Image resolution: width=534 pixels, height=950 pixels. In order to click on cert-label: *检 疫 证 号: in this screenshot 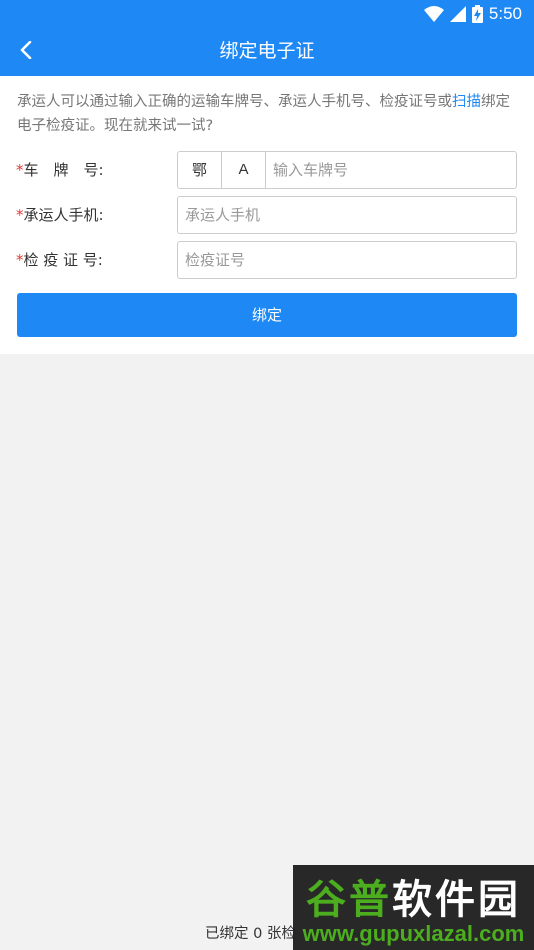, I will do `click(59, 260)`.